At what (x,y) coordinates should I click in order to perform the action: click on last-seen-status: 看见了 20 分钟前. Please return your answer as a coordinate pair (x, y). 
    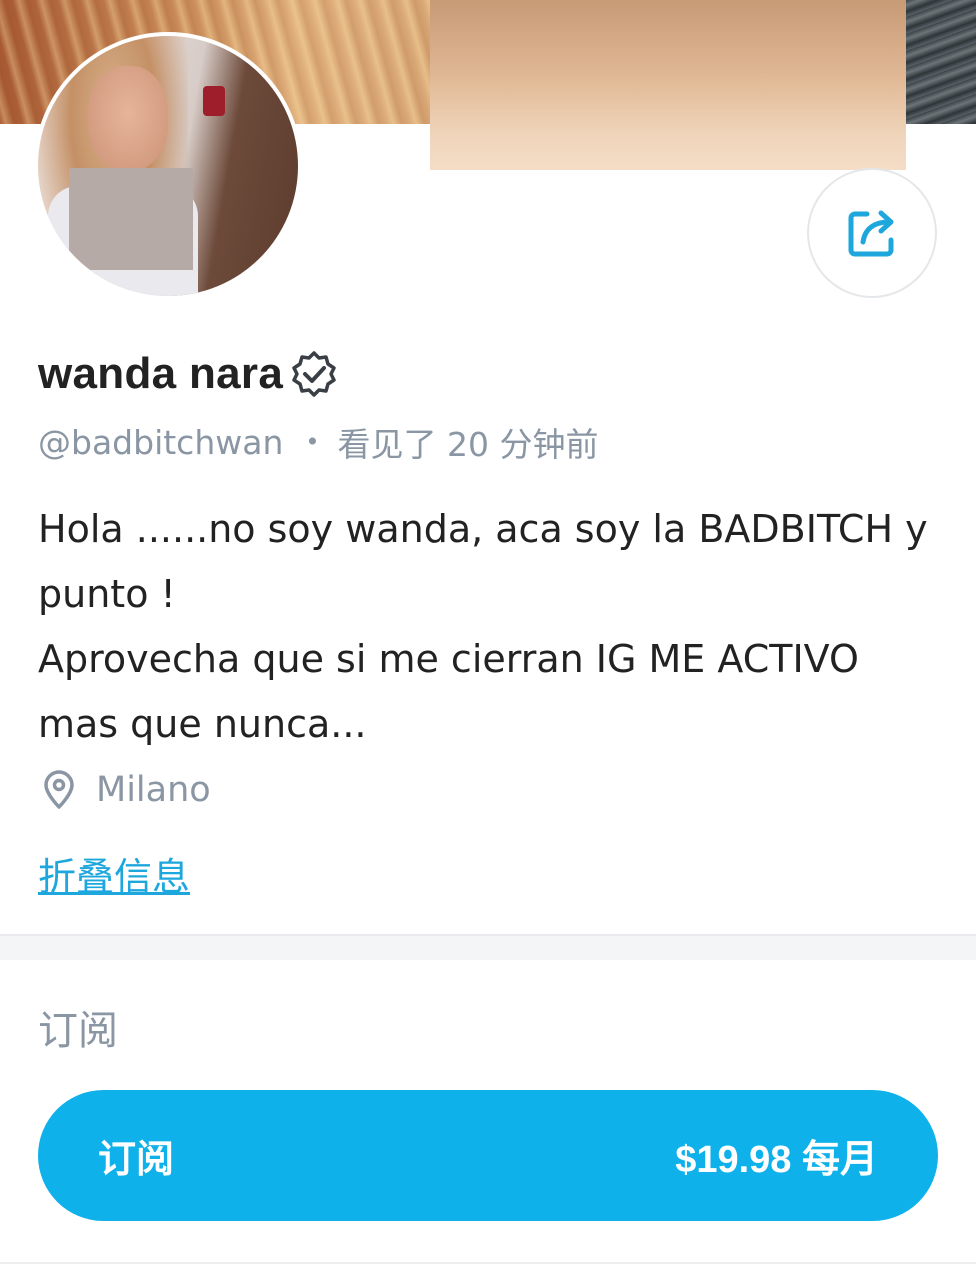
    Looking at the image, I should click on (468, 444).